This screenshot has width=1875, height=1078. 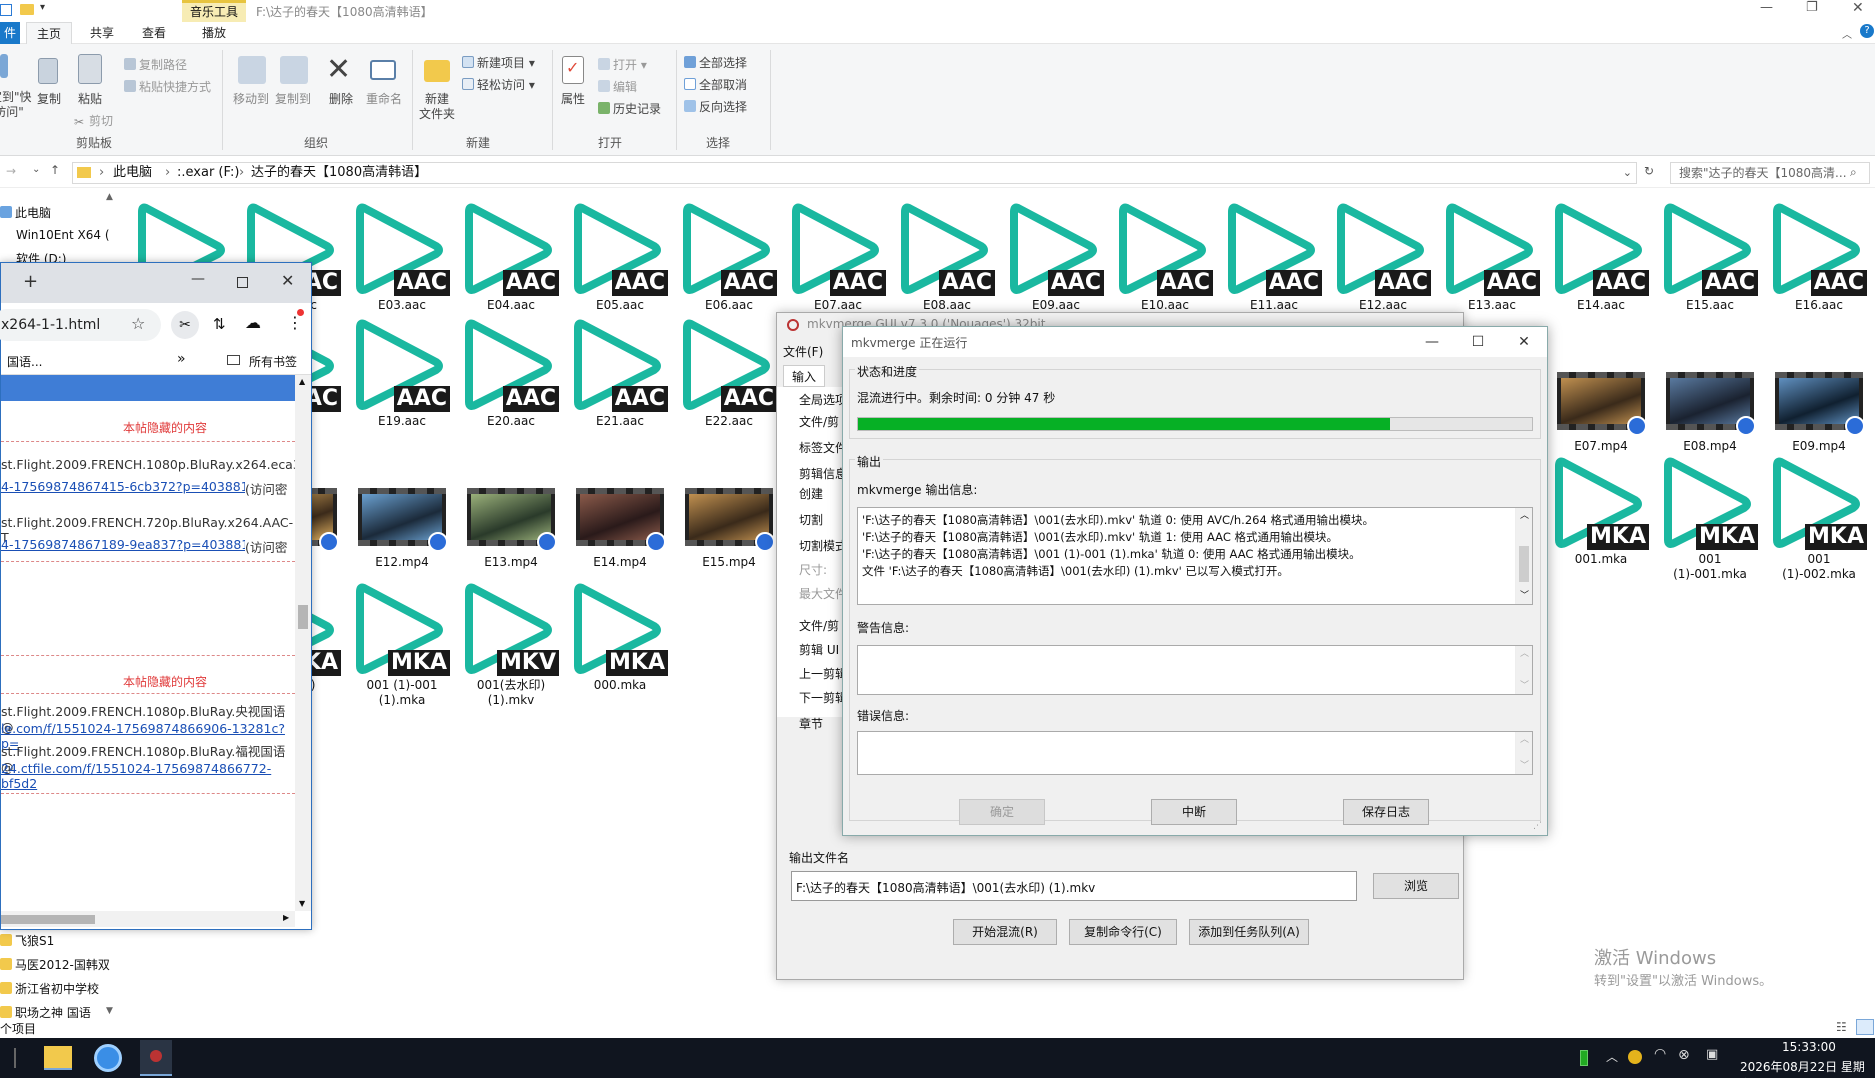 What do you see at coordinates (402, 374) in the screenshot?
I see `file-item: AAC E19.aac` at bounding box center [402, 374].